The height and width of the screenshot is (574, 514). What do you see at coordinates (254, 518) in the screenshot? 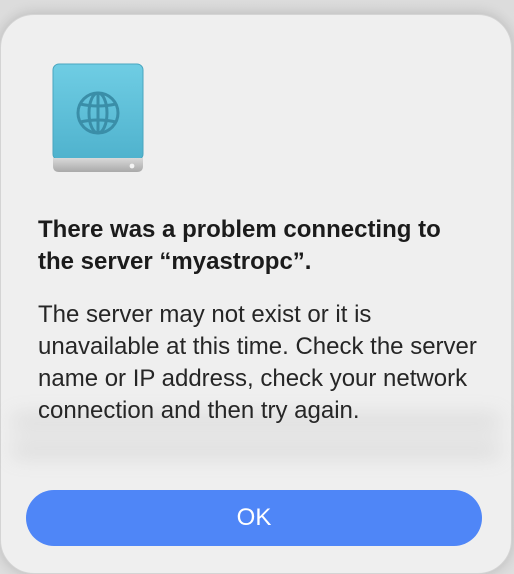
I see `ok-button: OK` at bounding box center [254, 518].